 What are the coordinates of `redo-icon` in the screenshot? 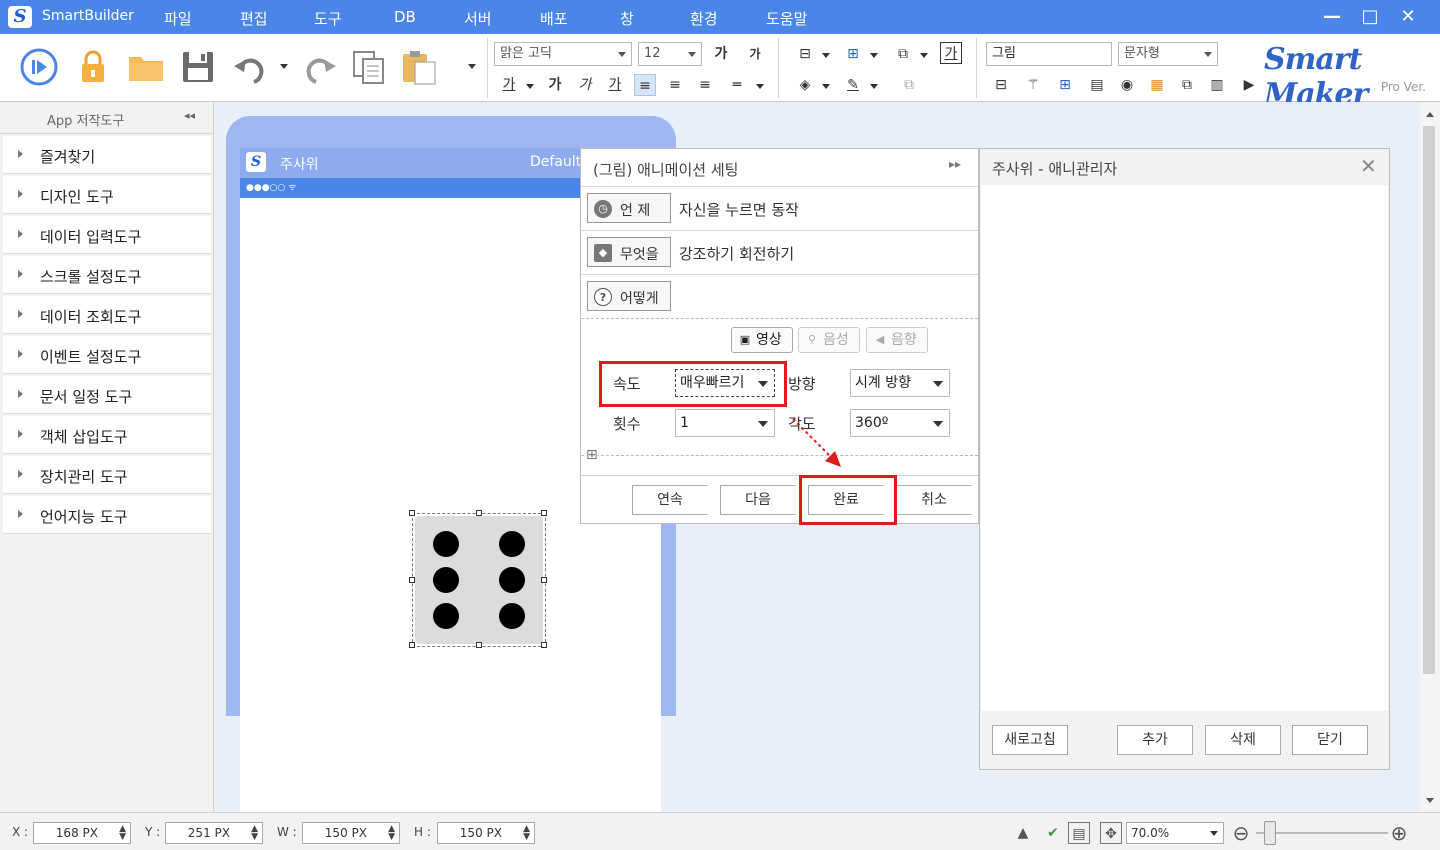 It's located at (319, 67).